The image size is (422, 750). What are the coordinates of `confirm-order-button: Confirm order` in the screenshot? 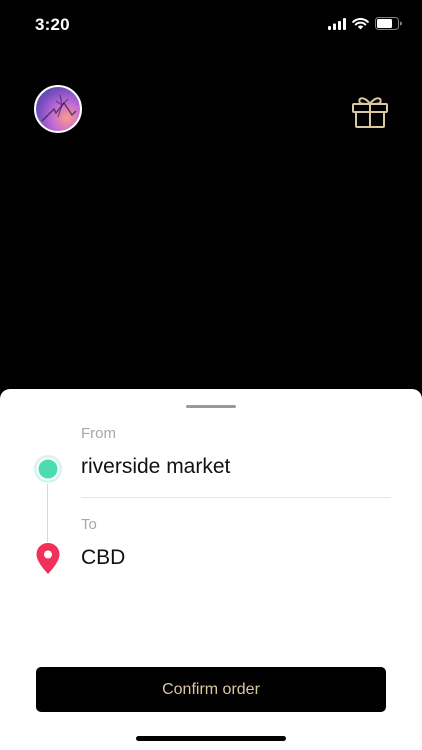 It's located at (211, 689).